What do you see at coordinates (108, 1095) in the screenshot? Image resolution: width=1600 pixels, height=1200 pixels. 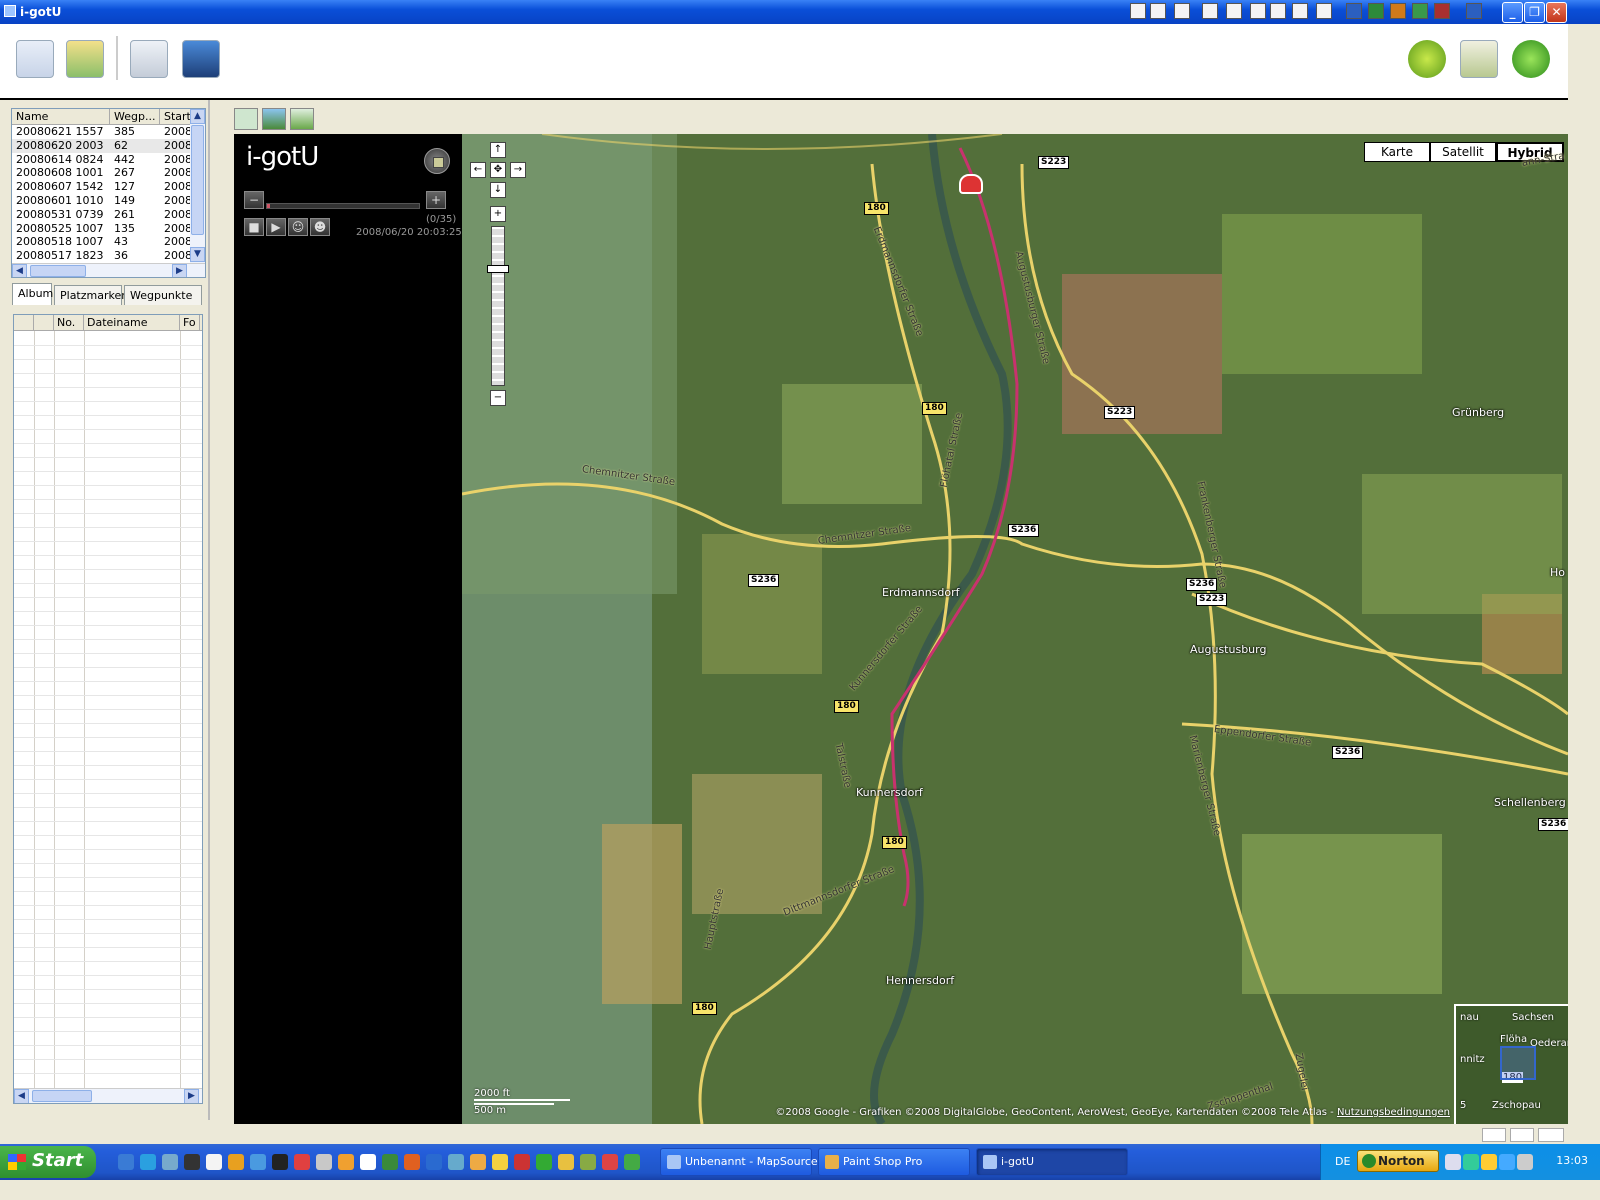 I see `album-hscrollbar: ◀ ▶` at bounding box center [108, 1095].